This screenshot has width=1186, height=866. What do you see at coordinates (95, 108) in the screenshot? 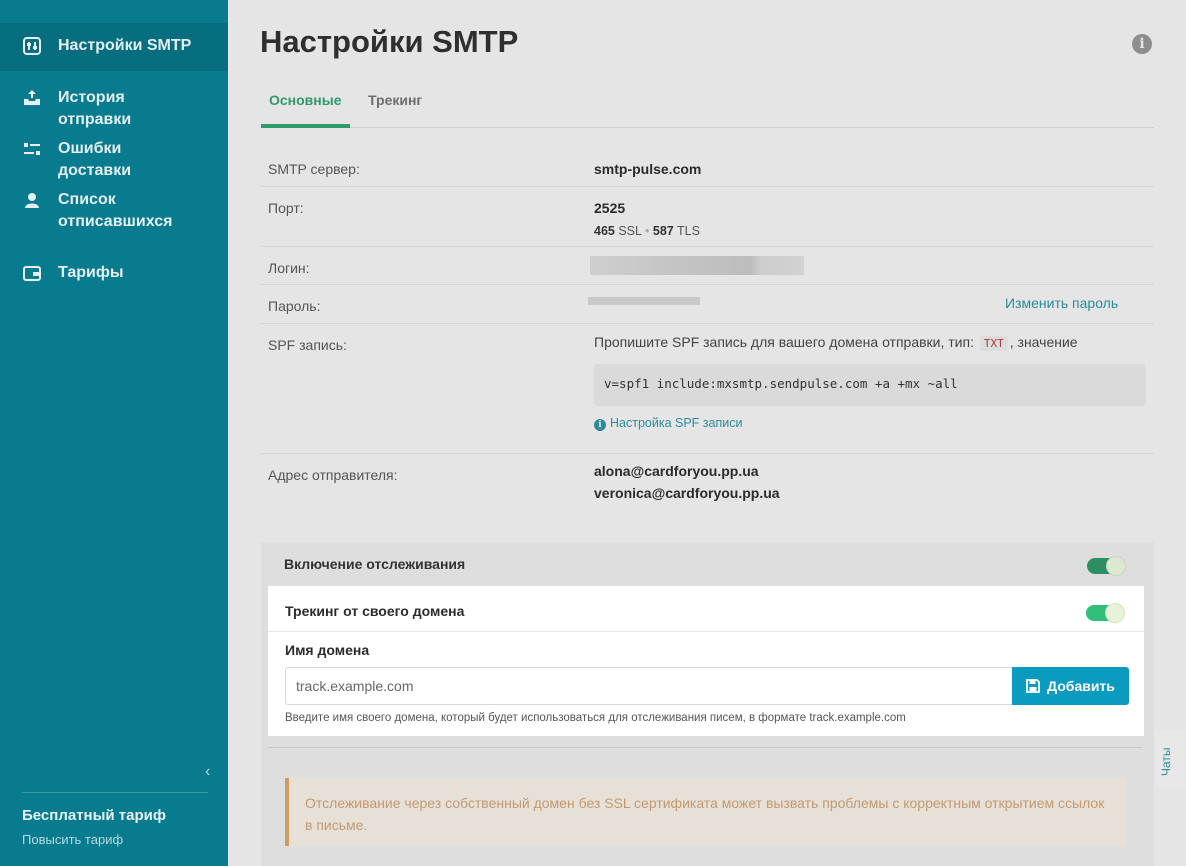
I see `sidebar-item-label: История отправки` at bounding box center [95, 108].